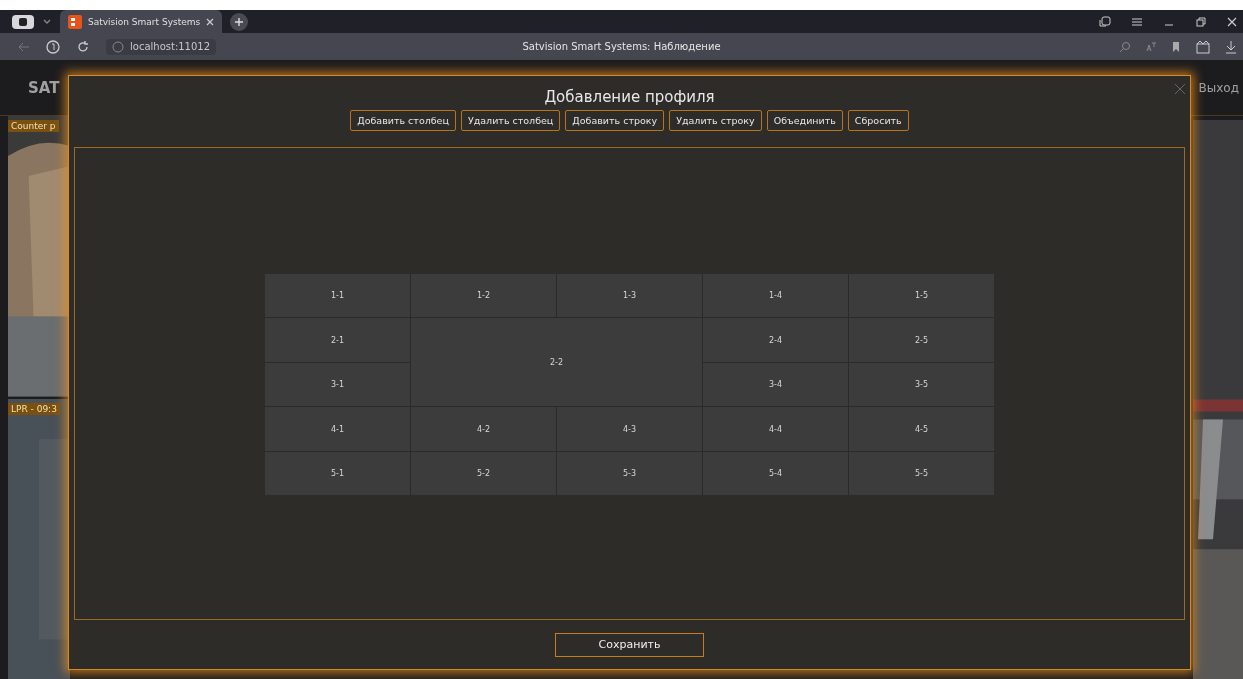 This screenshot has height=679, width=1243. Describe the element at coordinates (337, 340) in the screenshot. I see `grid-cell: 2-1` at that location.